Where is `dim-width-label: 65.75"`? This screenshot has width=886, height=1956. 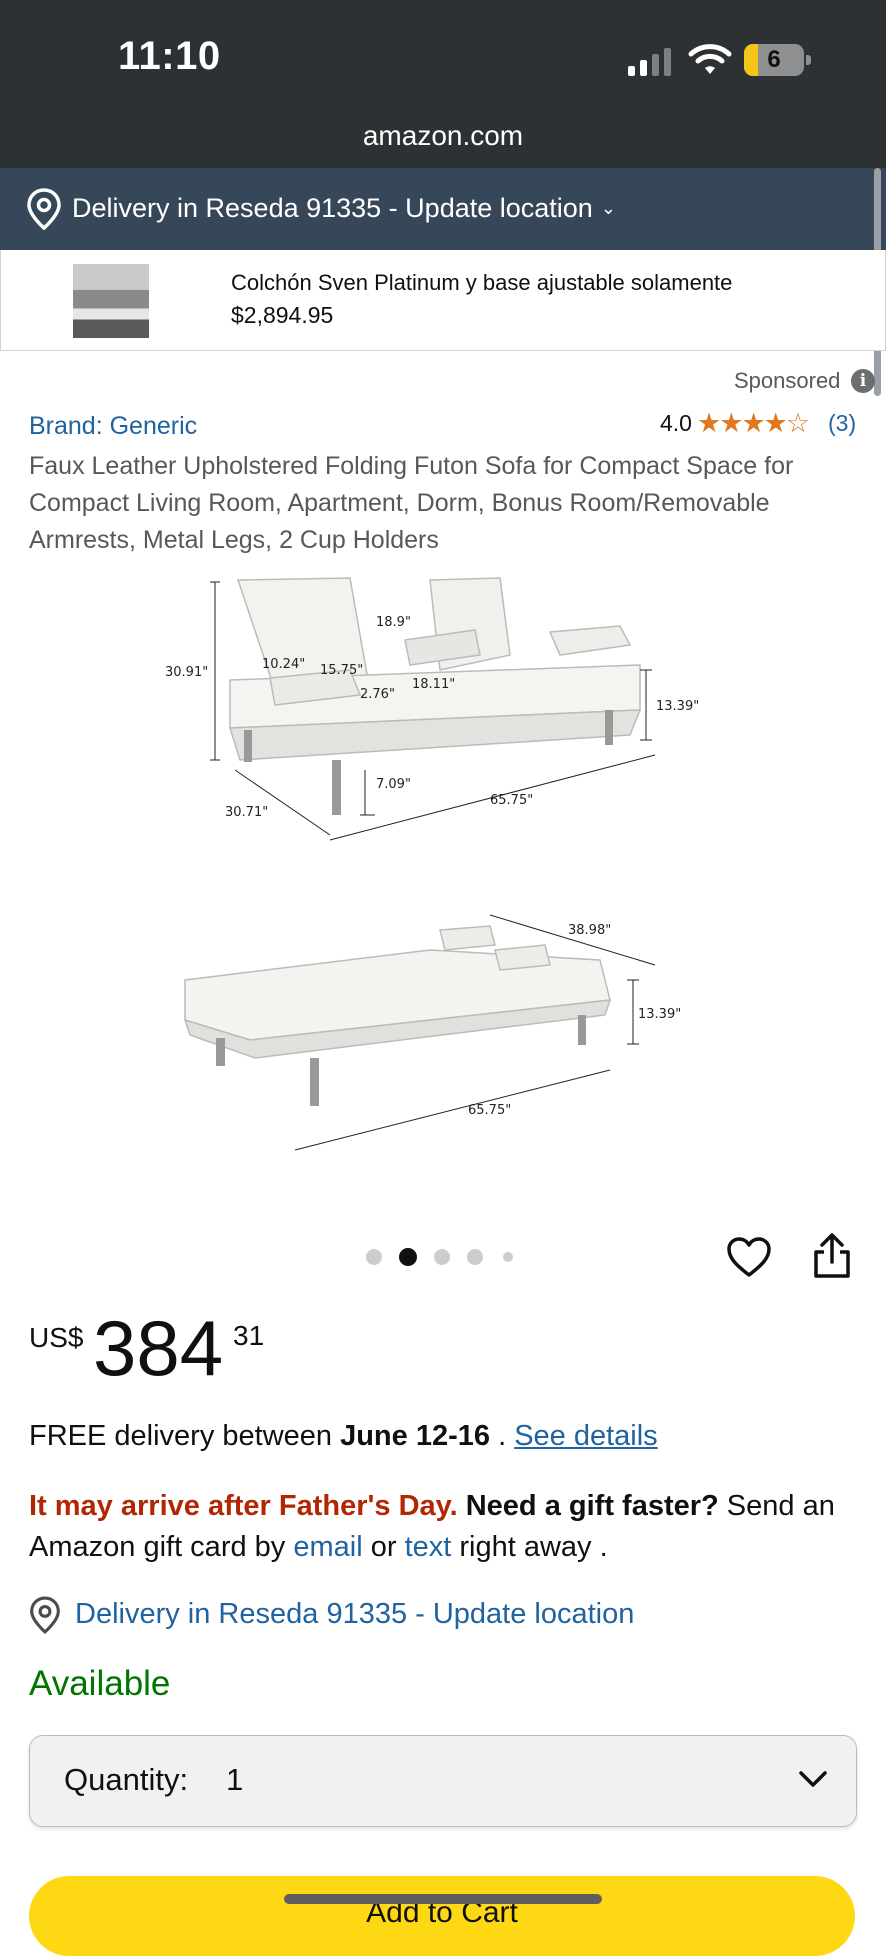
dim-width-label: 65.75" is located at coordinates (511, 800).